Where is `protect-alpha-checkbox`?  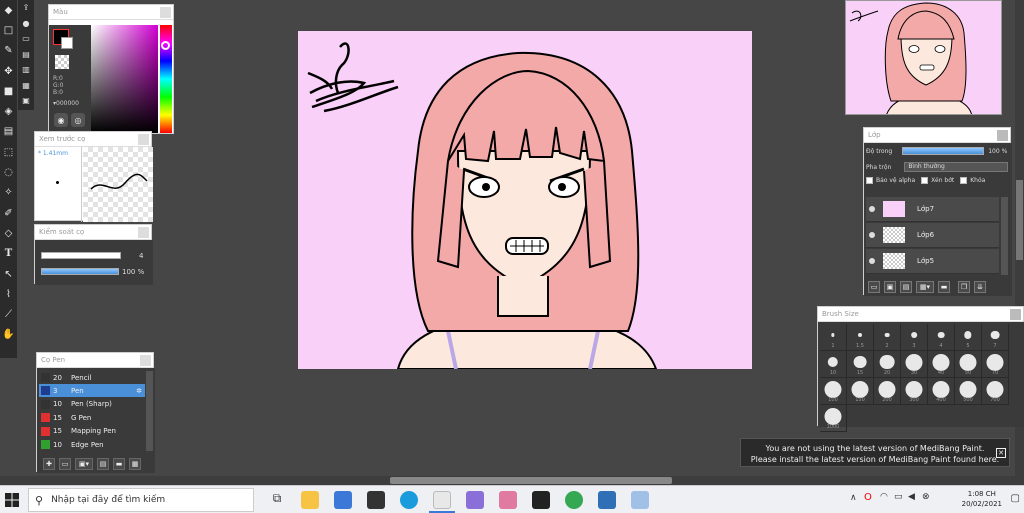
protect-alpha-checkbox is located at coordinates (869, 180).